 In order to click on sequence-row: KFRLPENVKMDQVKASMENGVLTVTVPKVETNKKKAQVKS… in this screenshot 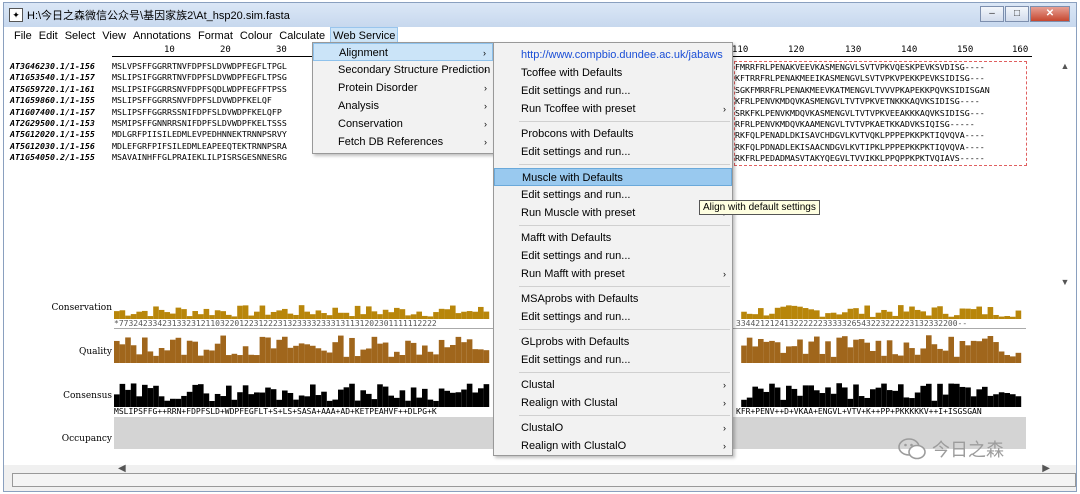, I will do `click(880, 101)`.